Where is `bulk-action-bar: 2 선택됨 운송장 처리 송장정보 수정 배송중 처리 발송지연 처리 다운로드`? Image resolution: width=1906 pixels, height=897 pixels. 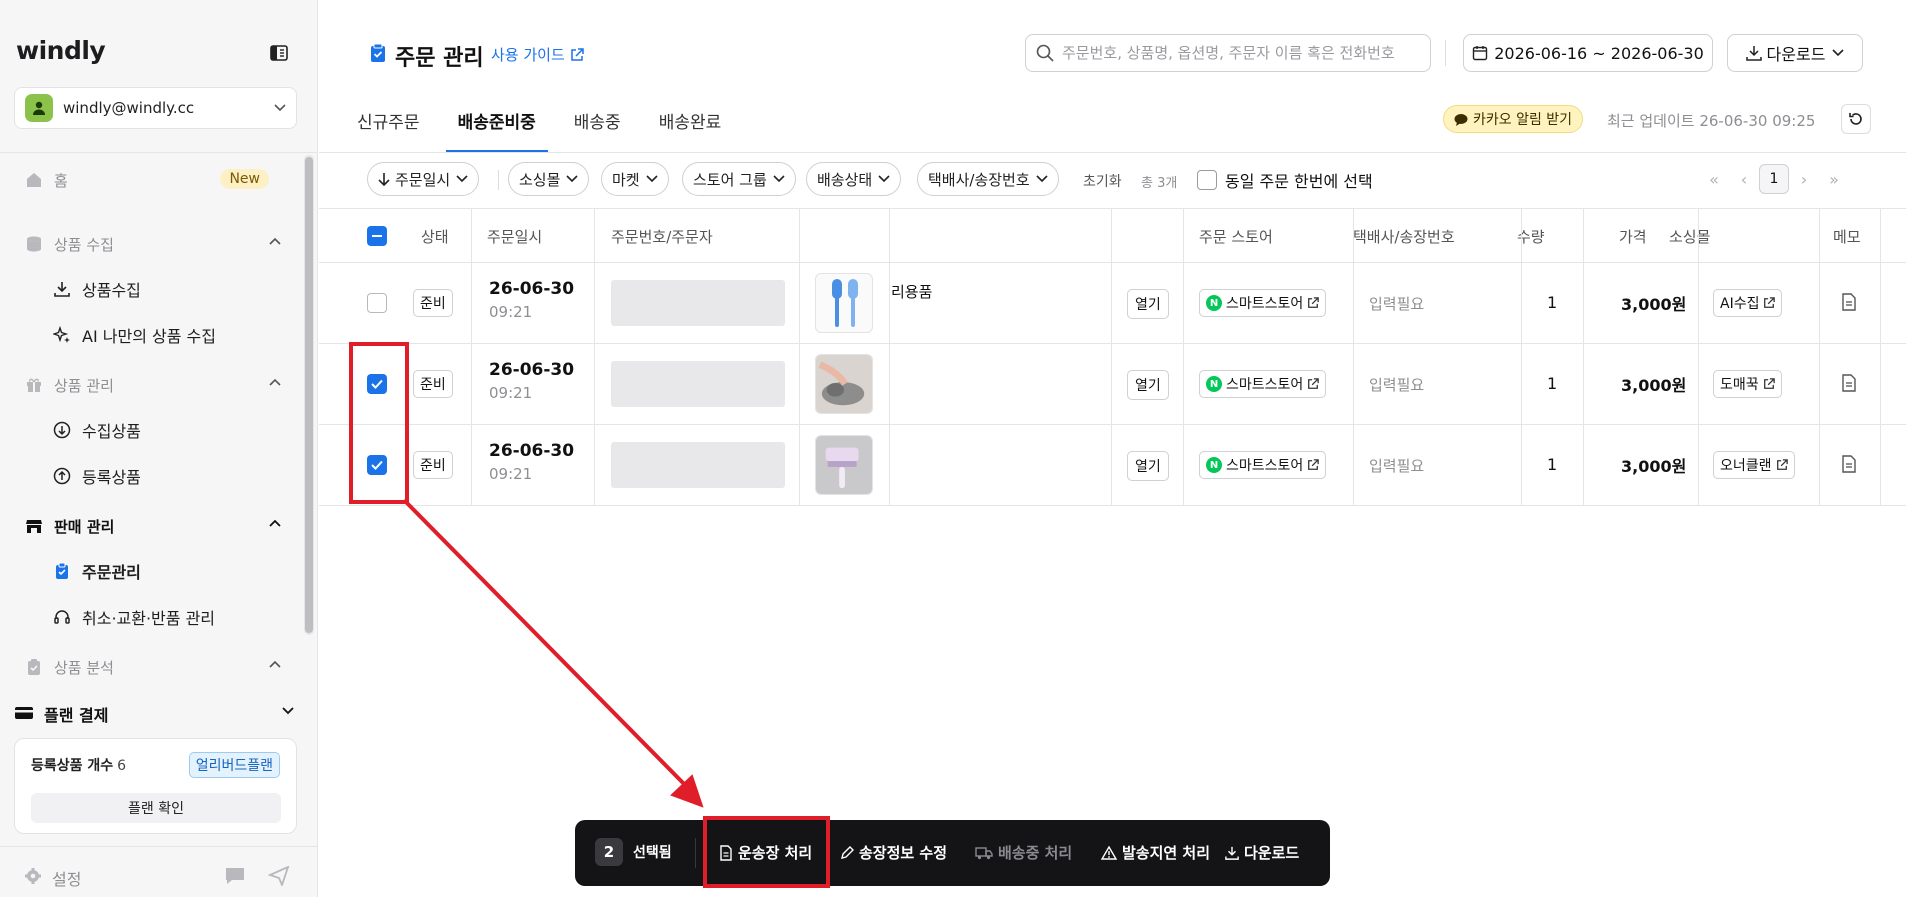
bulk-action-bar: 2 선택됨 운송장 처리 송장정보 수정 배송중 처리 발송지연 처리 다운로드 is located at coordinates (952, 853).